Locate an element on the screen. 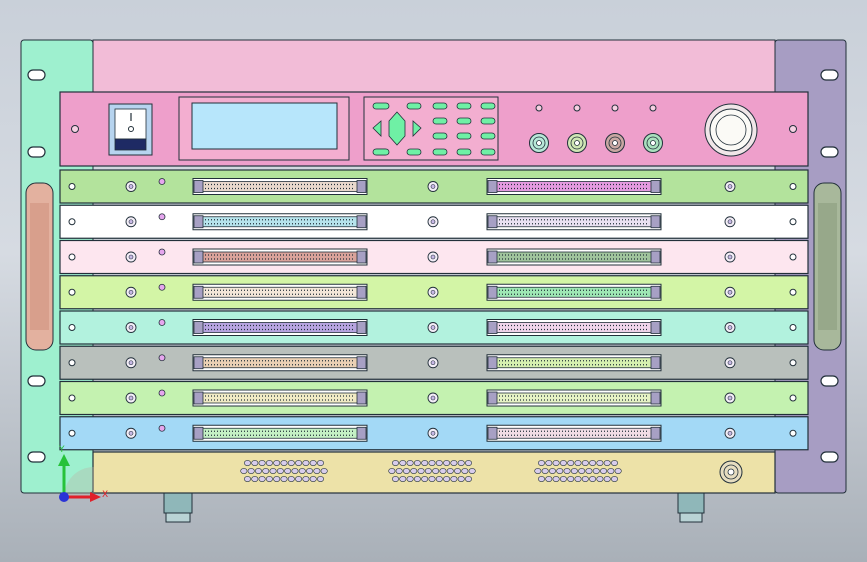 Image resolution: width=867 pixels, height=562 pixels. connector-left-1-latch-l is located at coordinates (198, 186).